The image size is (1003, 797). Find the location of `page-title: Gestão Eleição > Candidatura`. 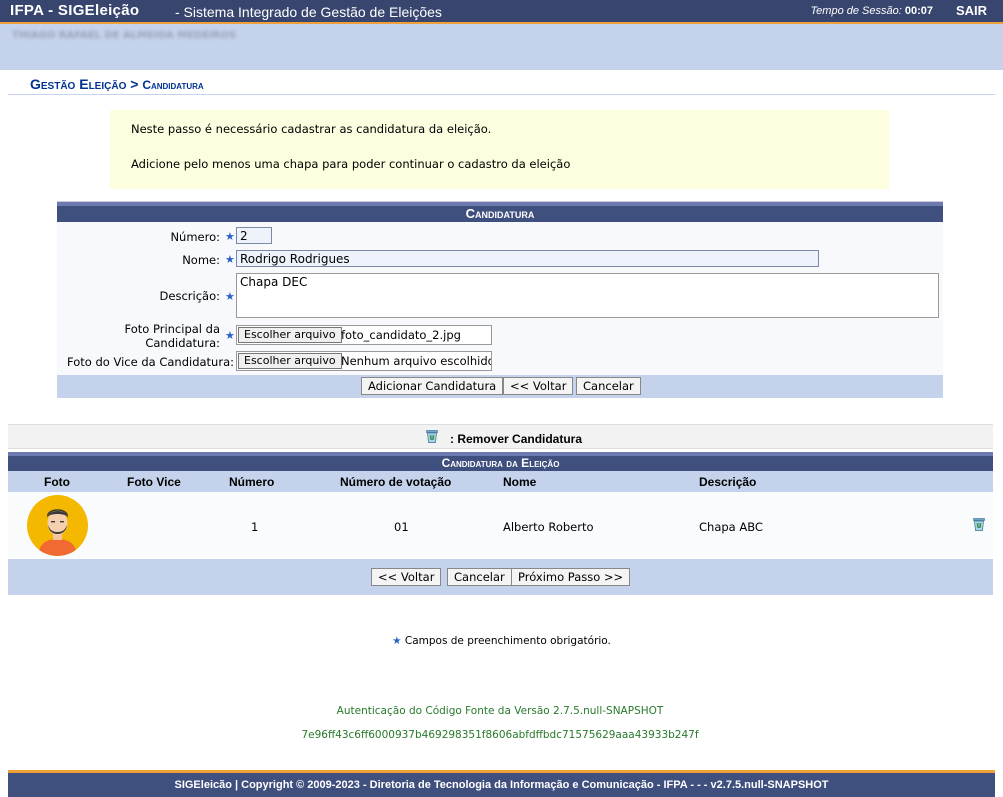

page-title: Gestão Eleição > Candidatura is located at coordinates (117, 84).